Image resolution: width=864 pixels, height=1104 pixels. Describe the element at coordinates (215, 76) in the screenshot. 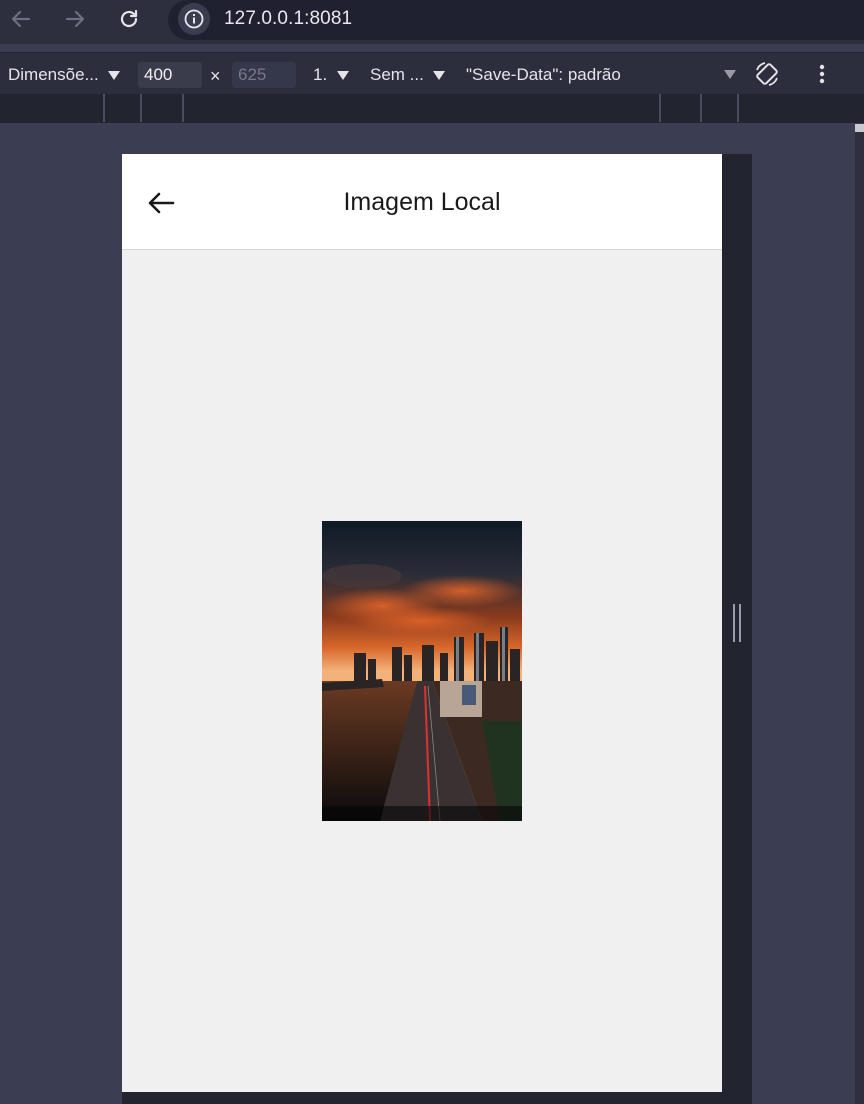

I see `dimension-times-sign: ×` at that location.